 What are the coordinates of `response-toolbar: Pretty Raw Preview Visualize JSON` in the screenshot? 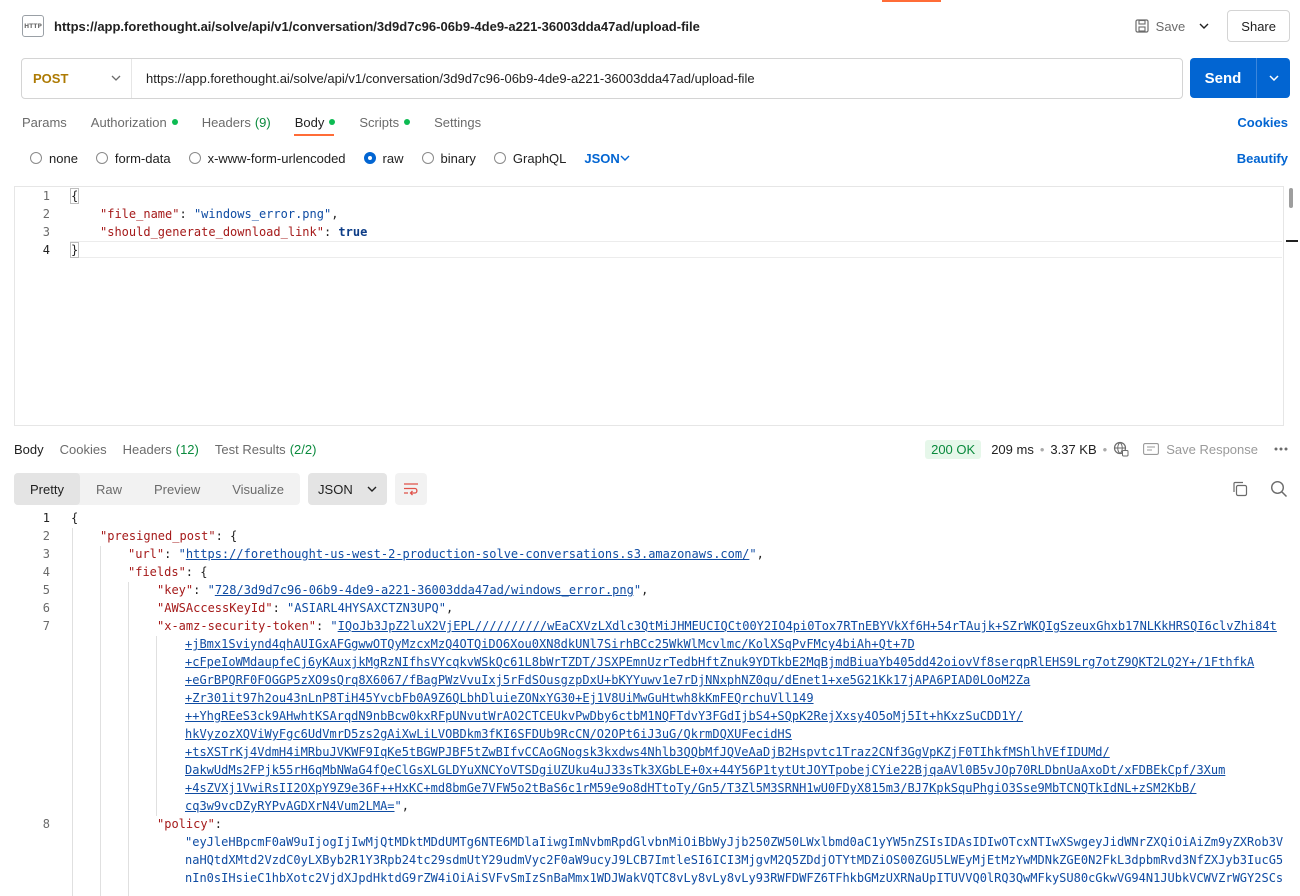 It's located at (651, 489).